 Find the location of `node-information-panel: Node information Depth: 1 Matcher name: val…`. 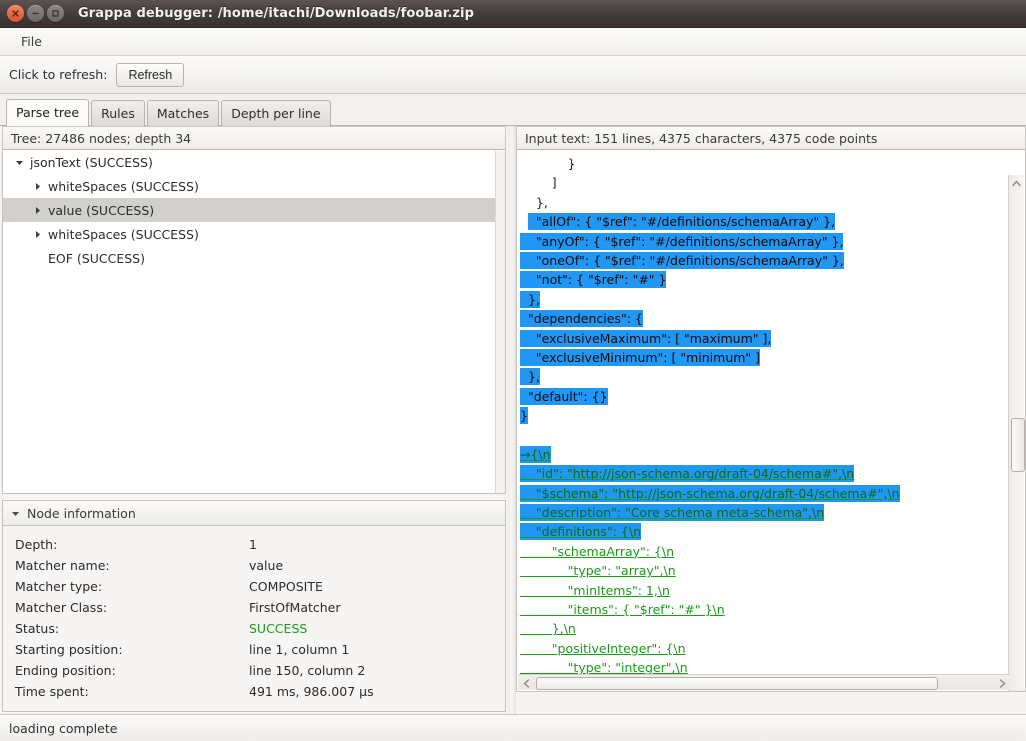

node-information-panel: Node information Depth: 1 Matcher name: val… is located at coordinates (254, 606).